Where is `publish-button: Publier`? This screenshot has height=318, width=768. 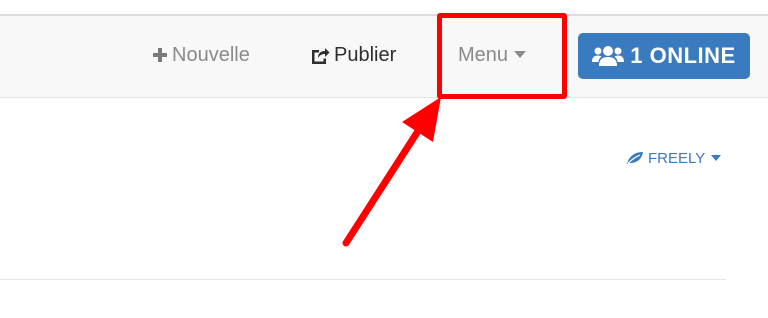 publish-button: Publier is located at coordinates (353, 55).